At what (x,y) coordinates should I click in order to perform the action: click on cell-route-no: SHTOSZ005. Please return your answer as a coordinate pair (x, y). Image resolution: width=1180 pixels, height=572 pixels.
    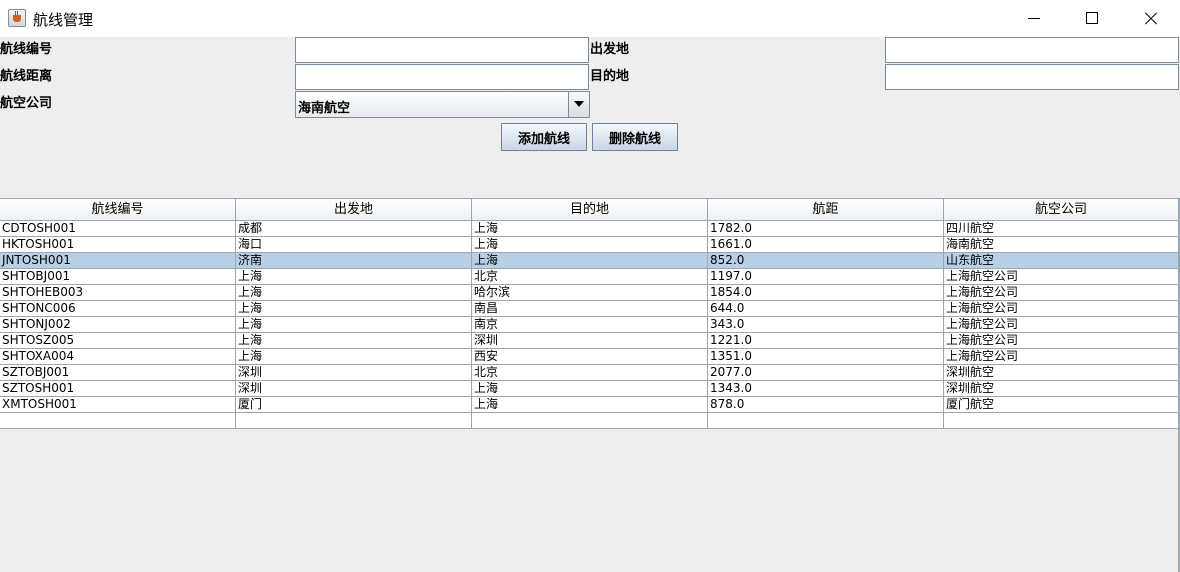
    Looking at the image, I should click on (118, 340).